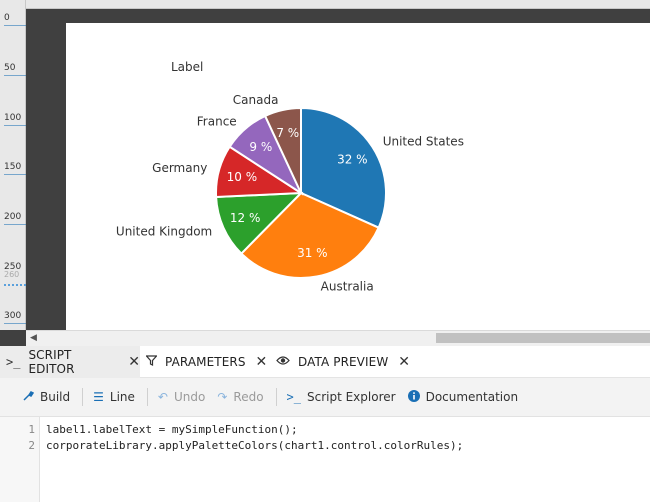 The height and width of the screenshot is (502, 650). I want to click on pie-slice-percent-label: 7 %, so click(287, 133).